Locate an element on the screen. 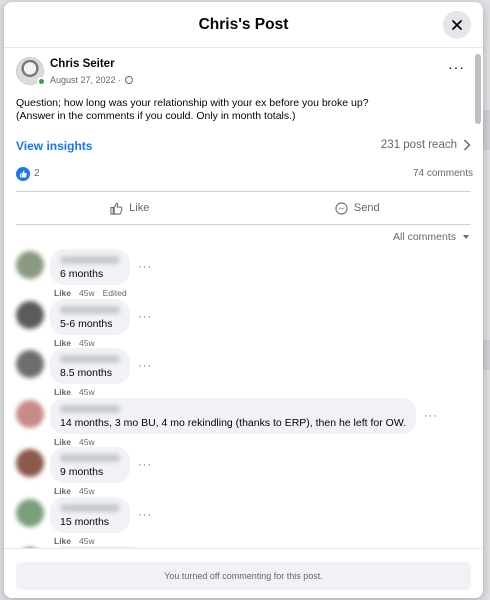 The image size is (490, 600). comment-text: 6 months is located at coordinates (82, 274).